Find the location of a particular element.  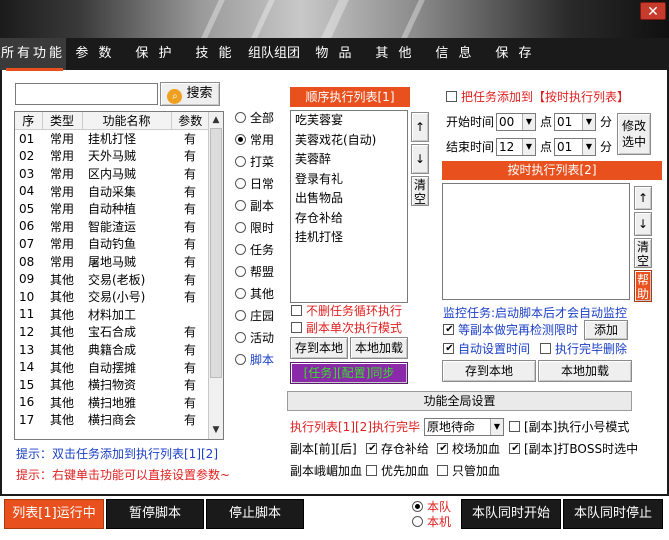

loop-checkbox-box is located at coordinates (296, 310).